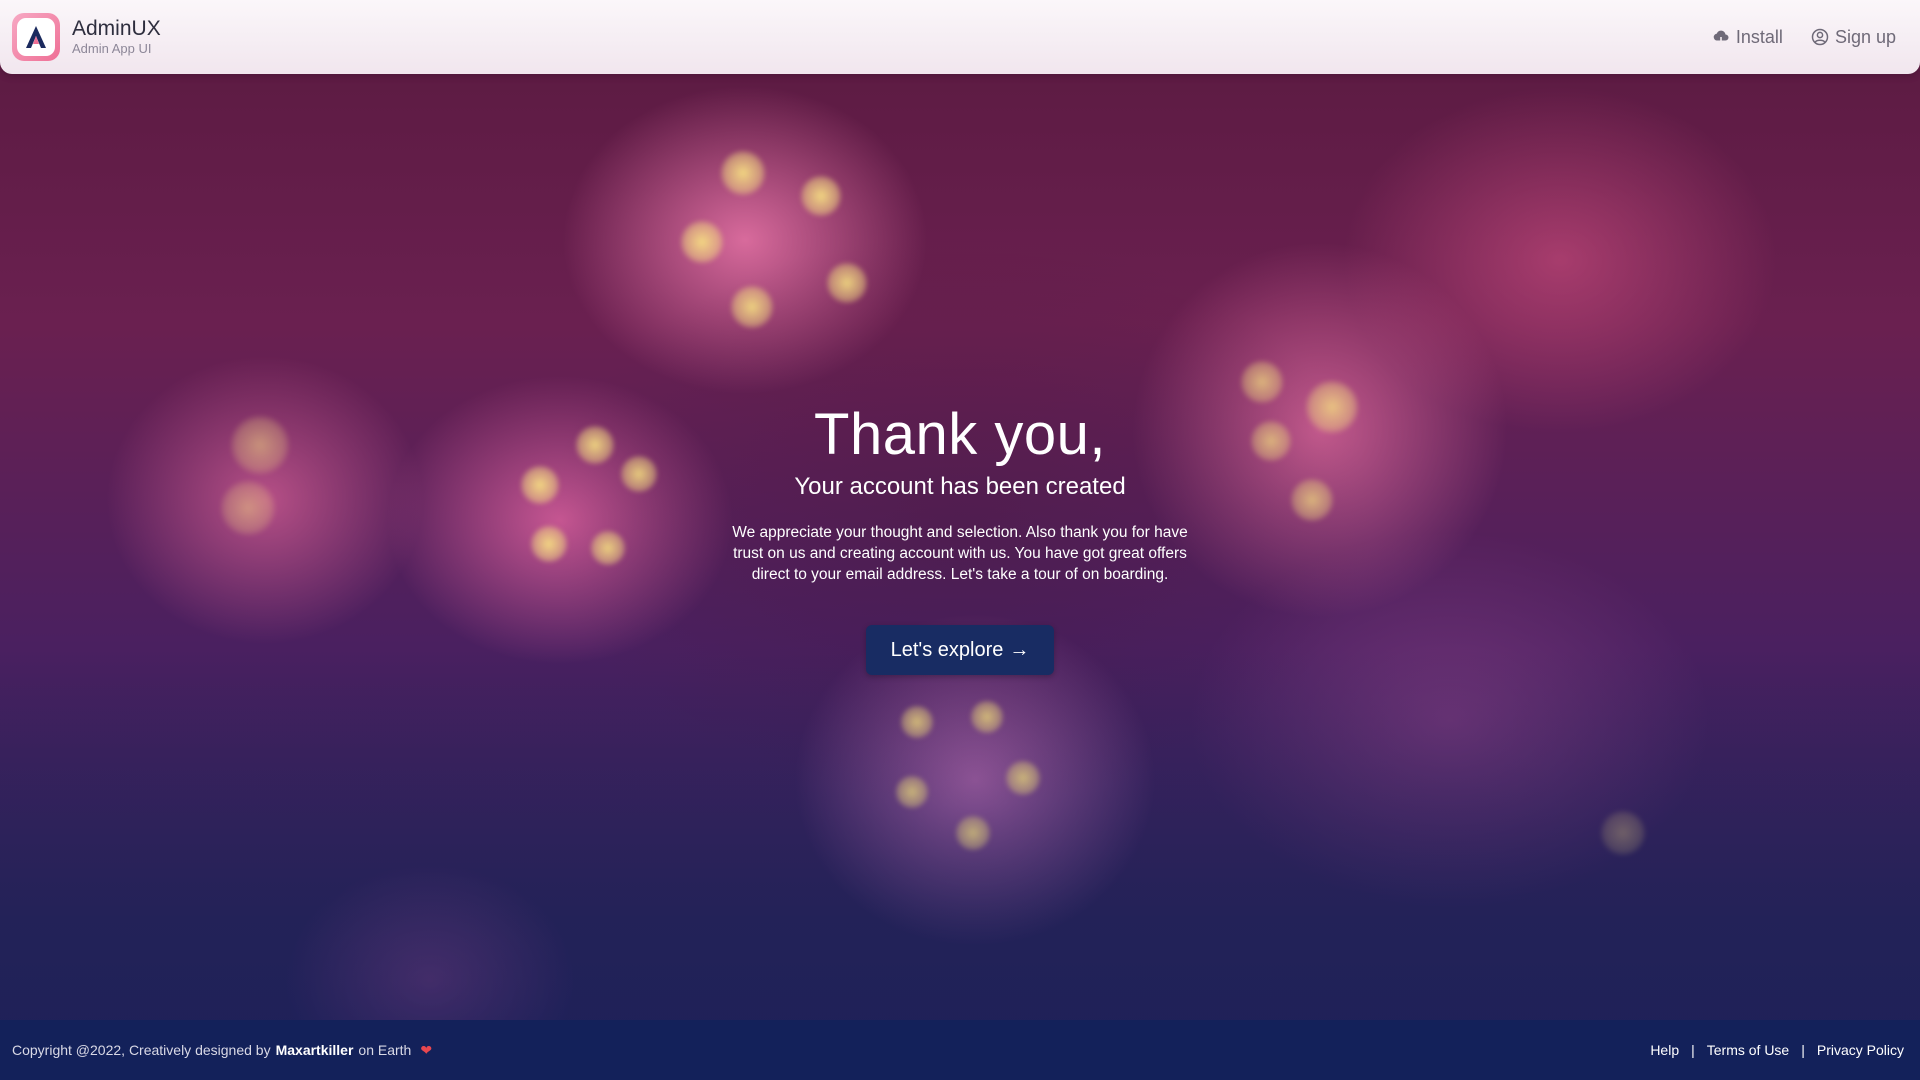  Describe the element at coordinates (947, 649) in the screenshot. I see `lets-explore-label: Let's explore` at that location.